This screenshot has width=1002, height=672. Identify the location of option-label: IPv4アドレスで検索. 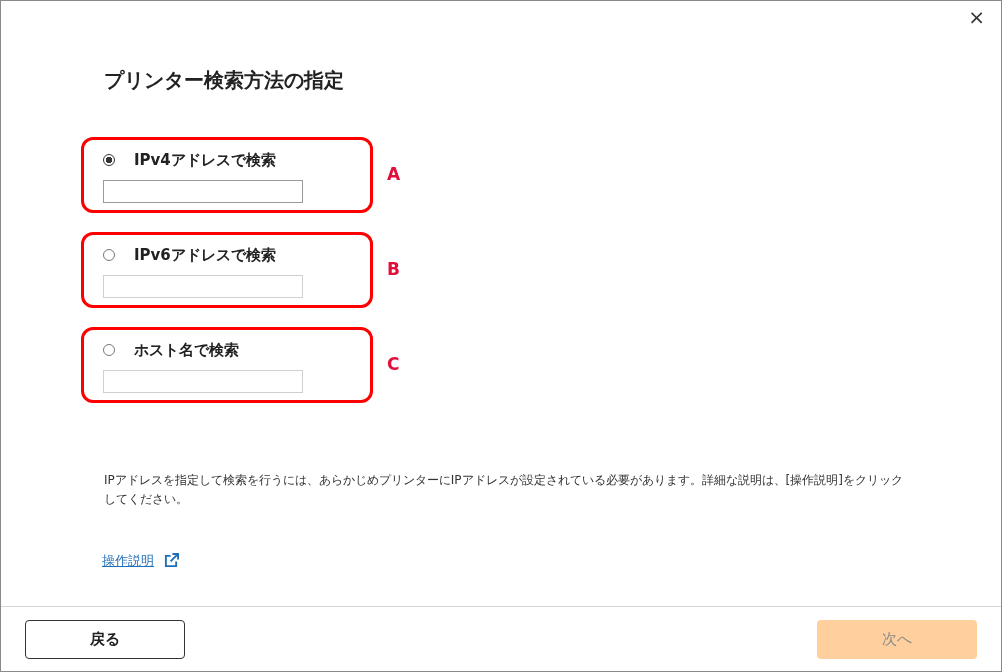
(205, 160).